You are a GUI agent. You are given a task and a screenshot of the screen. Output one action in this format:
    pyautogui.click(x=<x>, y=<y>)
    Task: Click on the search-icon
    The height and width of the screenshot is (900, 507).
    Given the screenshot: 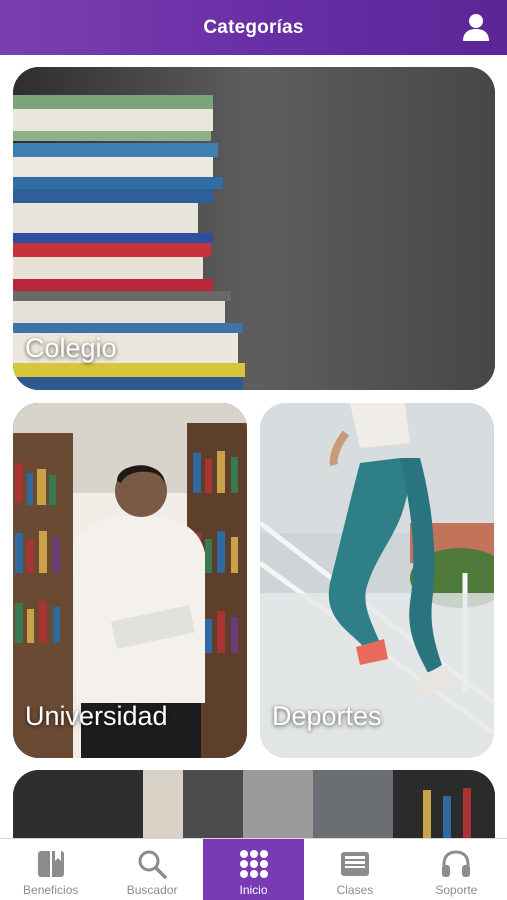 What is the action you would take?
    pyautogui.click(x=152, y=864)
    